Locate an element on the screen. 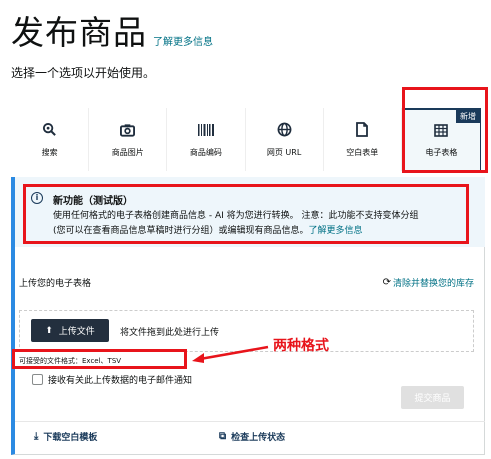 The height and width of the screenshot is (459, 491). option-label: 商品图片 is located at coordinates (127, 152).